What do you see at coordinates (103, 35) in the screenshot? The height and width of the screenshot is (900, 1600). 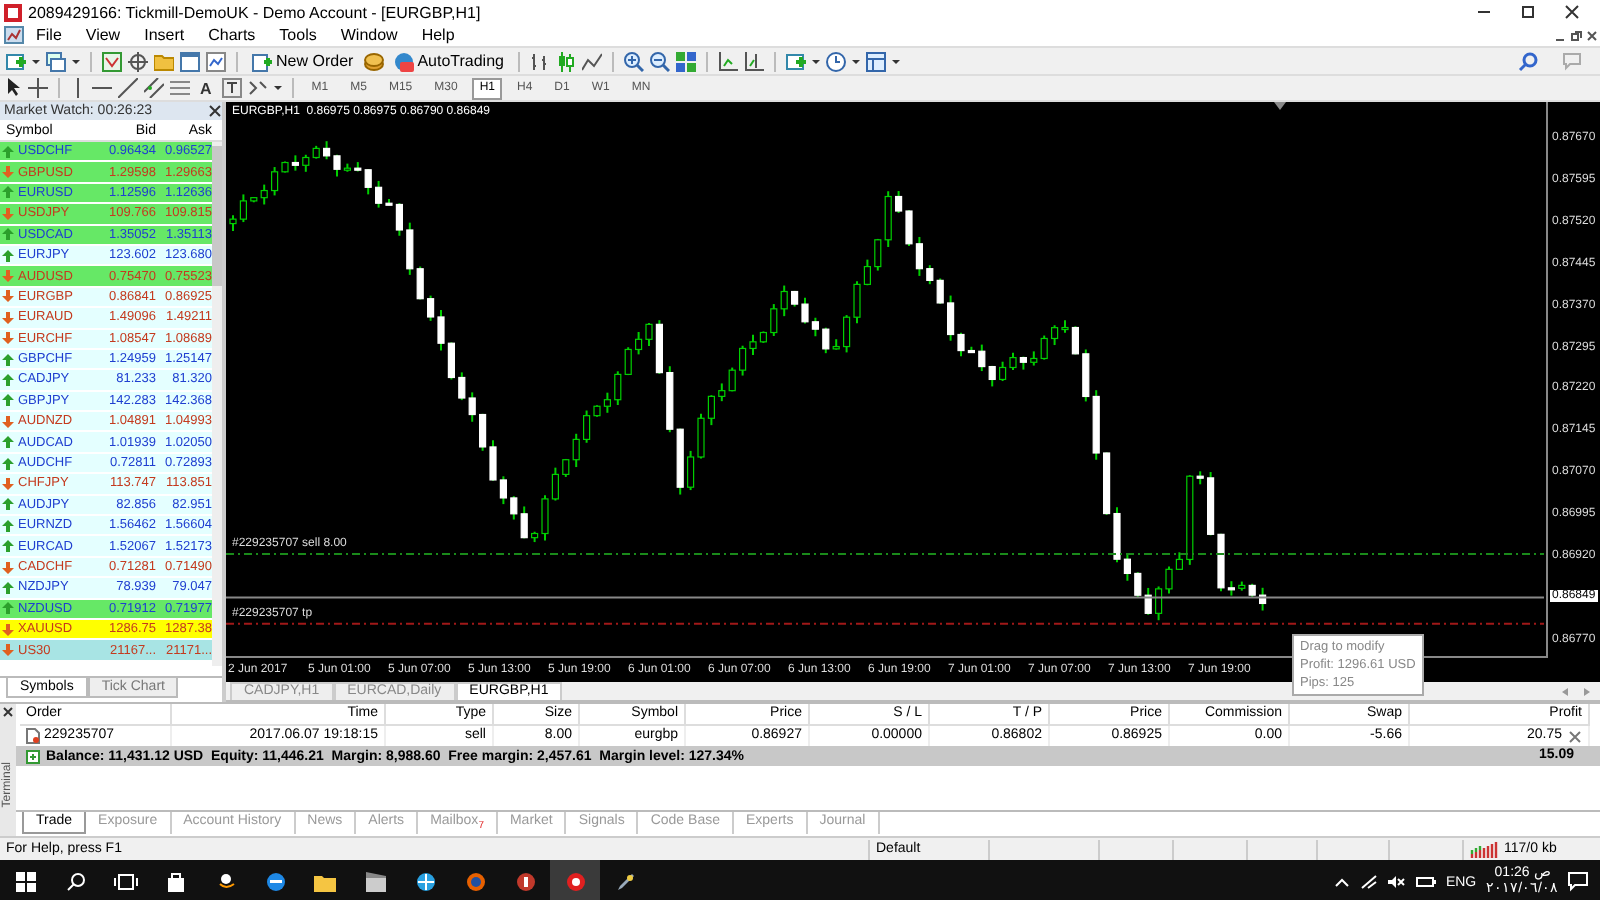 I see `menu-item: View` at bounding box center [103, 35].